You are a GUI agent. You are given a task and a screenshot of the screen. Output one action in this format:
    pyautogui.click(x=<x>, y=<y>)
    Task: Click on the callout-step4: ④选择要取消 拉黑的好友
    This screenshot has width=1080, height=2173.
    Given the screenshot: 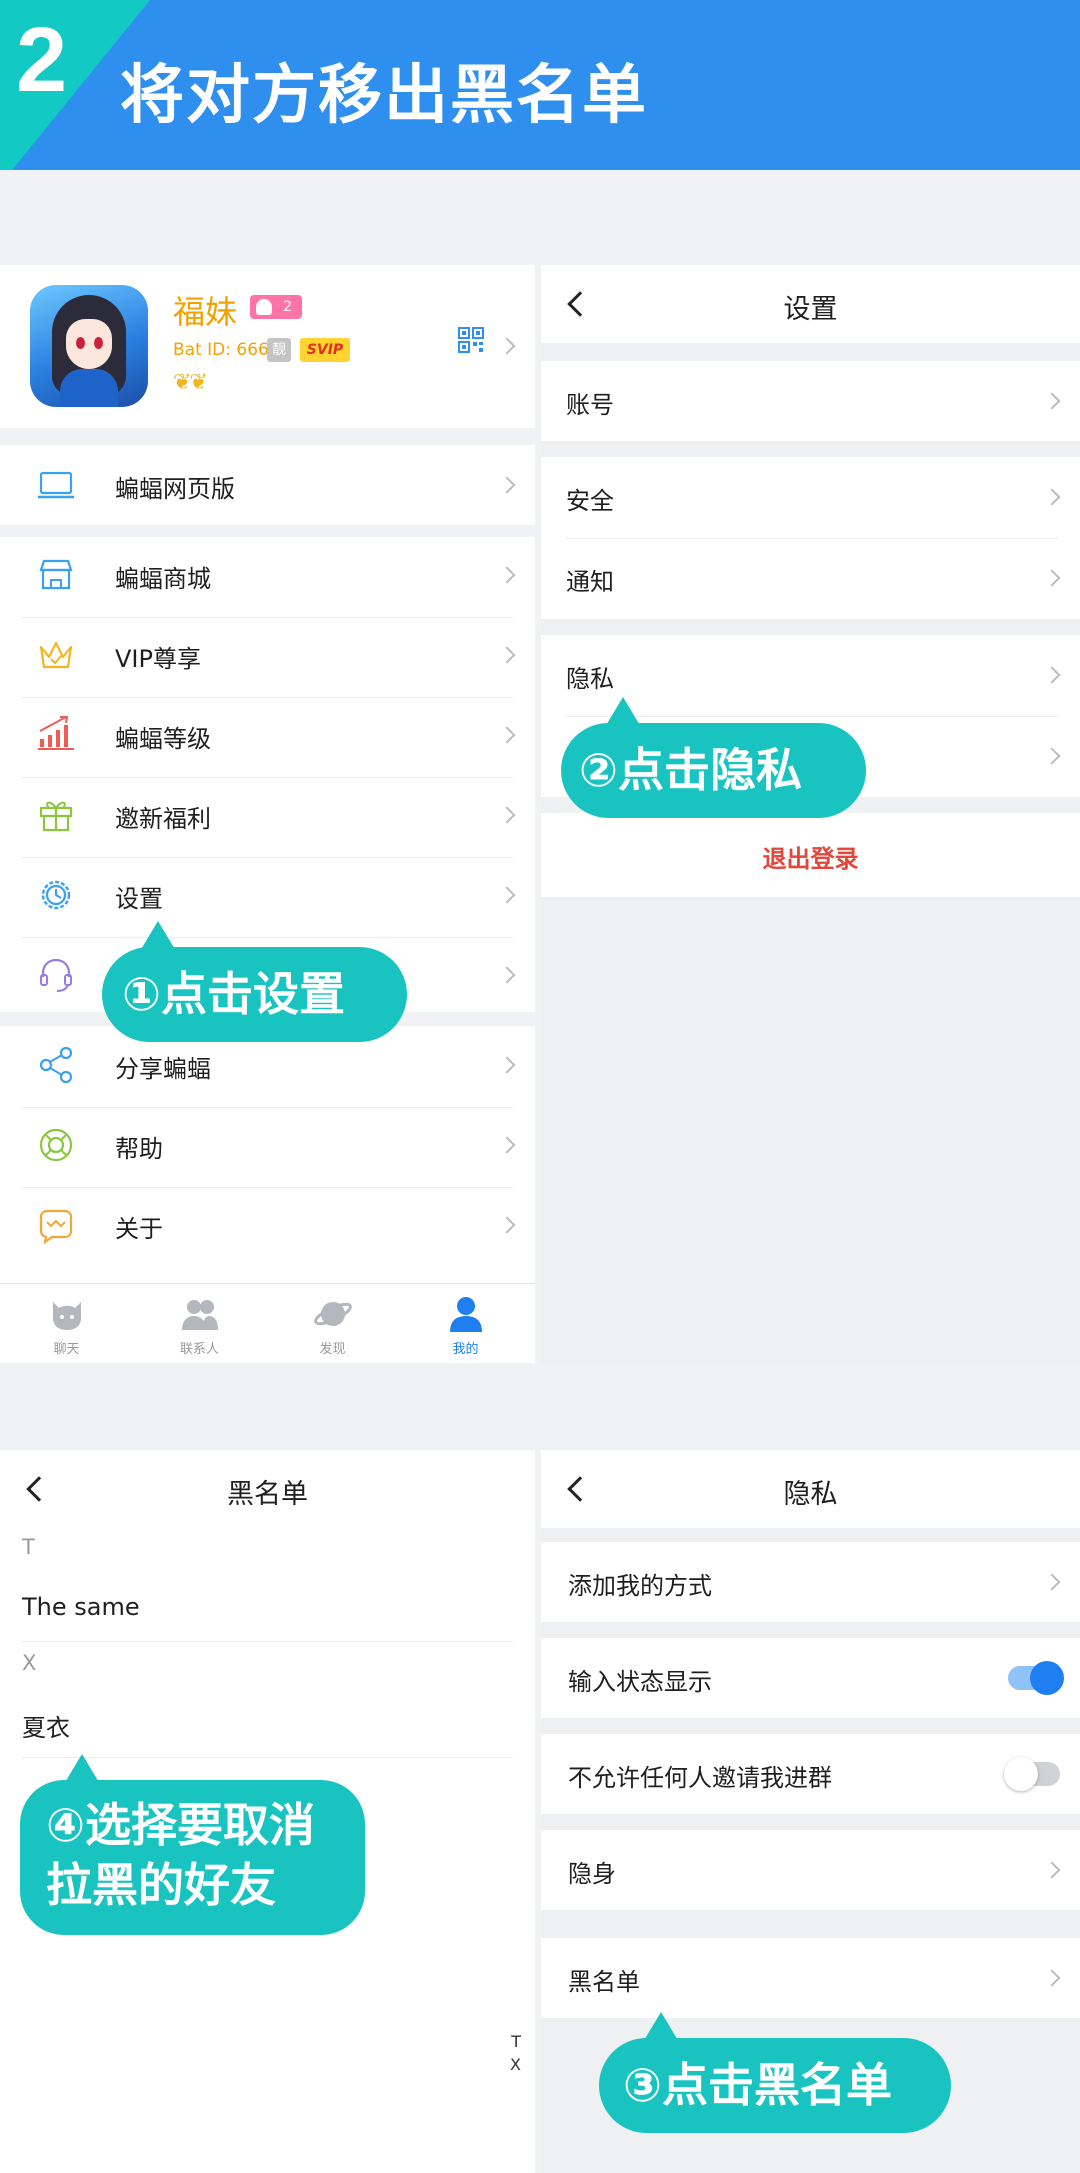 What is the action you would take?
    pyautogui.click(x=192, y=1844)
    